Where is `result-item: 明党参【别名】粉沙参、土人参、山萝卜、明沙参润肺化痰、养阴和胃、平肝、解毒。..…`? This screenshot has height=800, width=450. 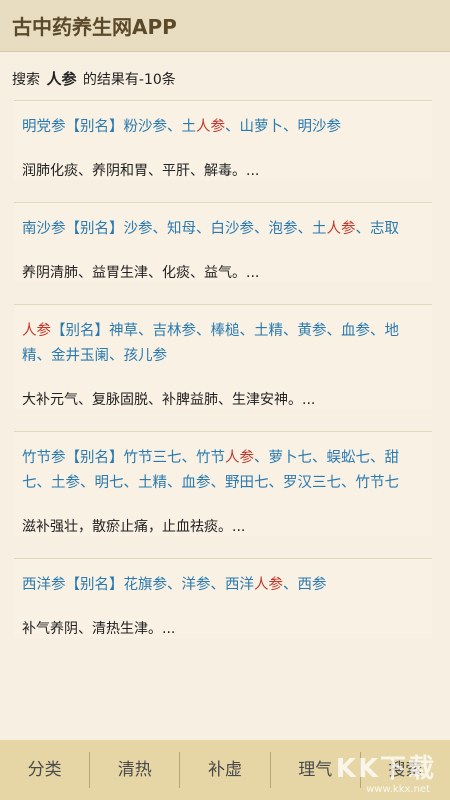 result-item: 明党参【别名】粉沙参、土人参、山萝卜、明沙参润肺化痰、养阴和胃、平肝、解毒。..… is located at coordinates (223, 140).